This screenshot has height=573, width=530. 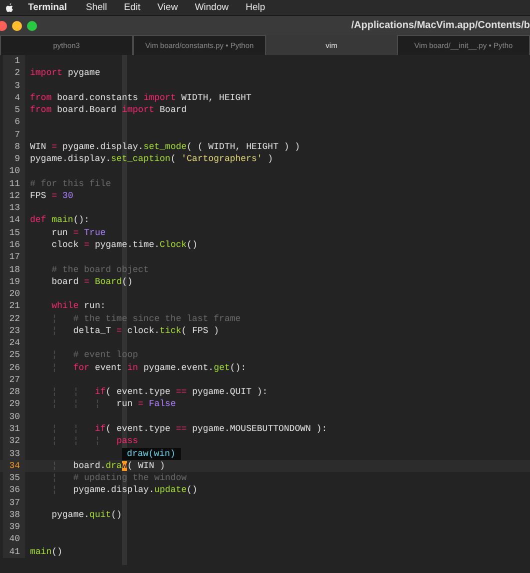 I want to click on code-text: FPS, so click(x=38, y=195).